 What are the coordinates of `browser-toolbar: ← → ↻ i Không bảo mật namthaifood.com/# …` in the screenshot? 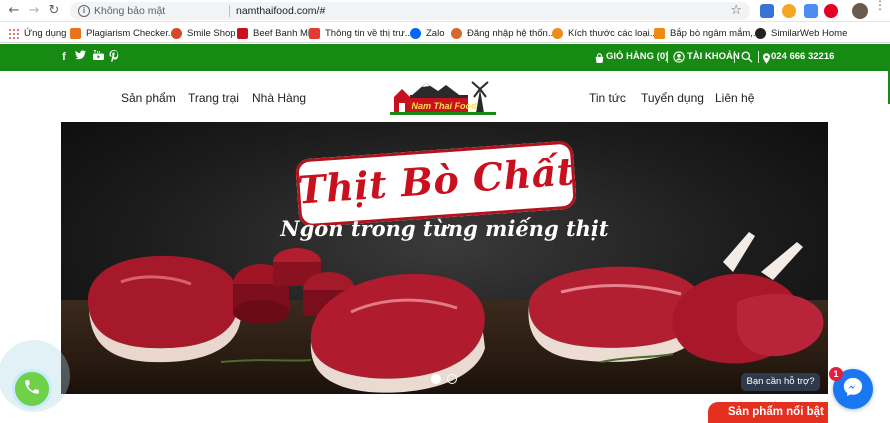 It's located at (445, 11).